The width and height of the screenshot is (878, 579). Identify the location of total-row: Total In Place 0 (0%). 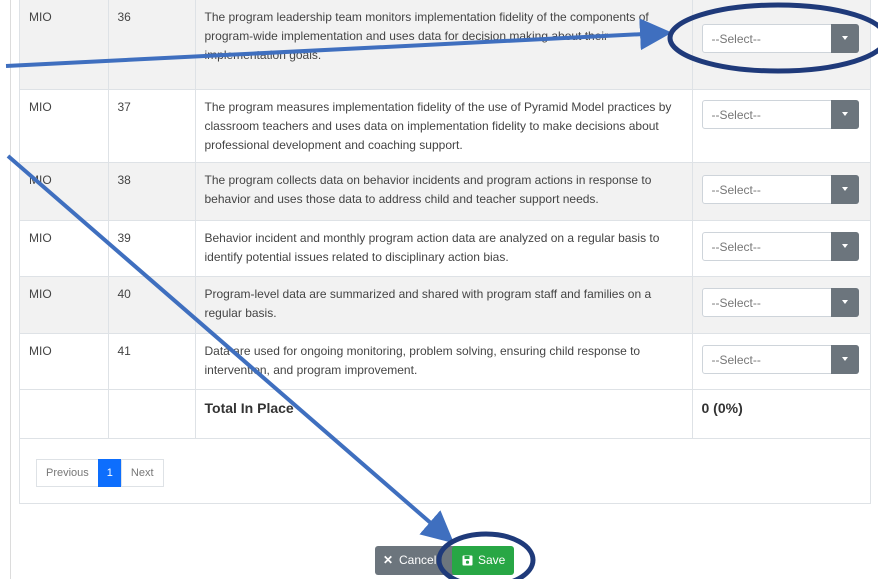
(445, 414).